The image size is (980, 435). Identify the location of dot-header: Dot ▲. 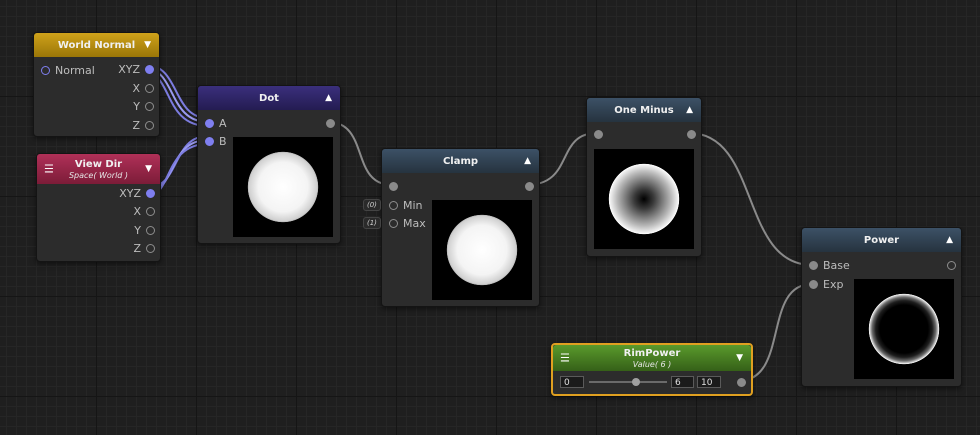
(269, 98).